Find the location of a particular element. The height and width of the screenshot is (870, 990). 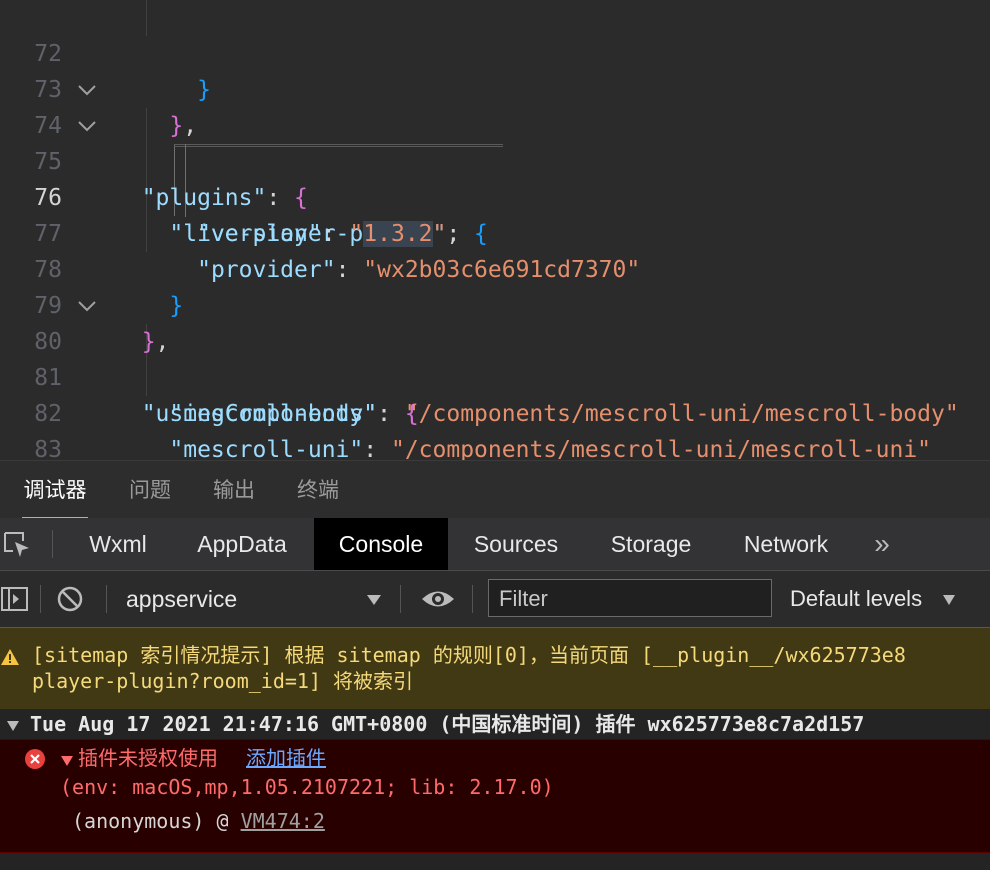

tab-network: Network is located at coordinates (786, 544).